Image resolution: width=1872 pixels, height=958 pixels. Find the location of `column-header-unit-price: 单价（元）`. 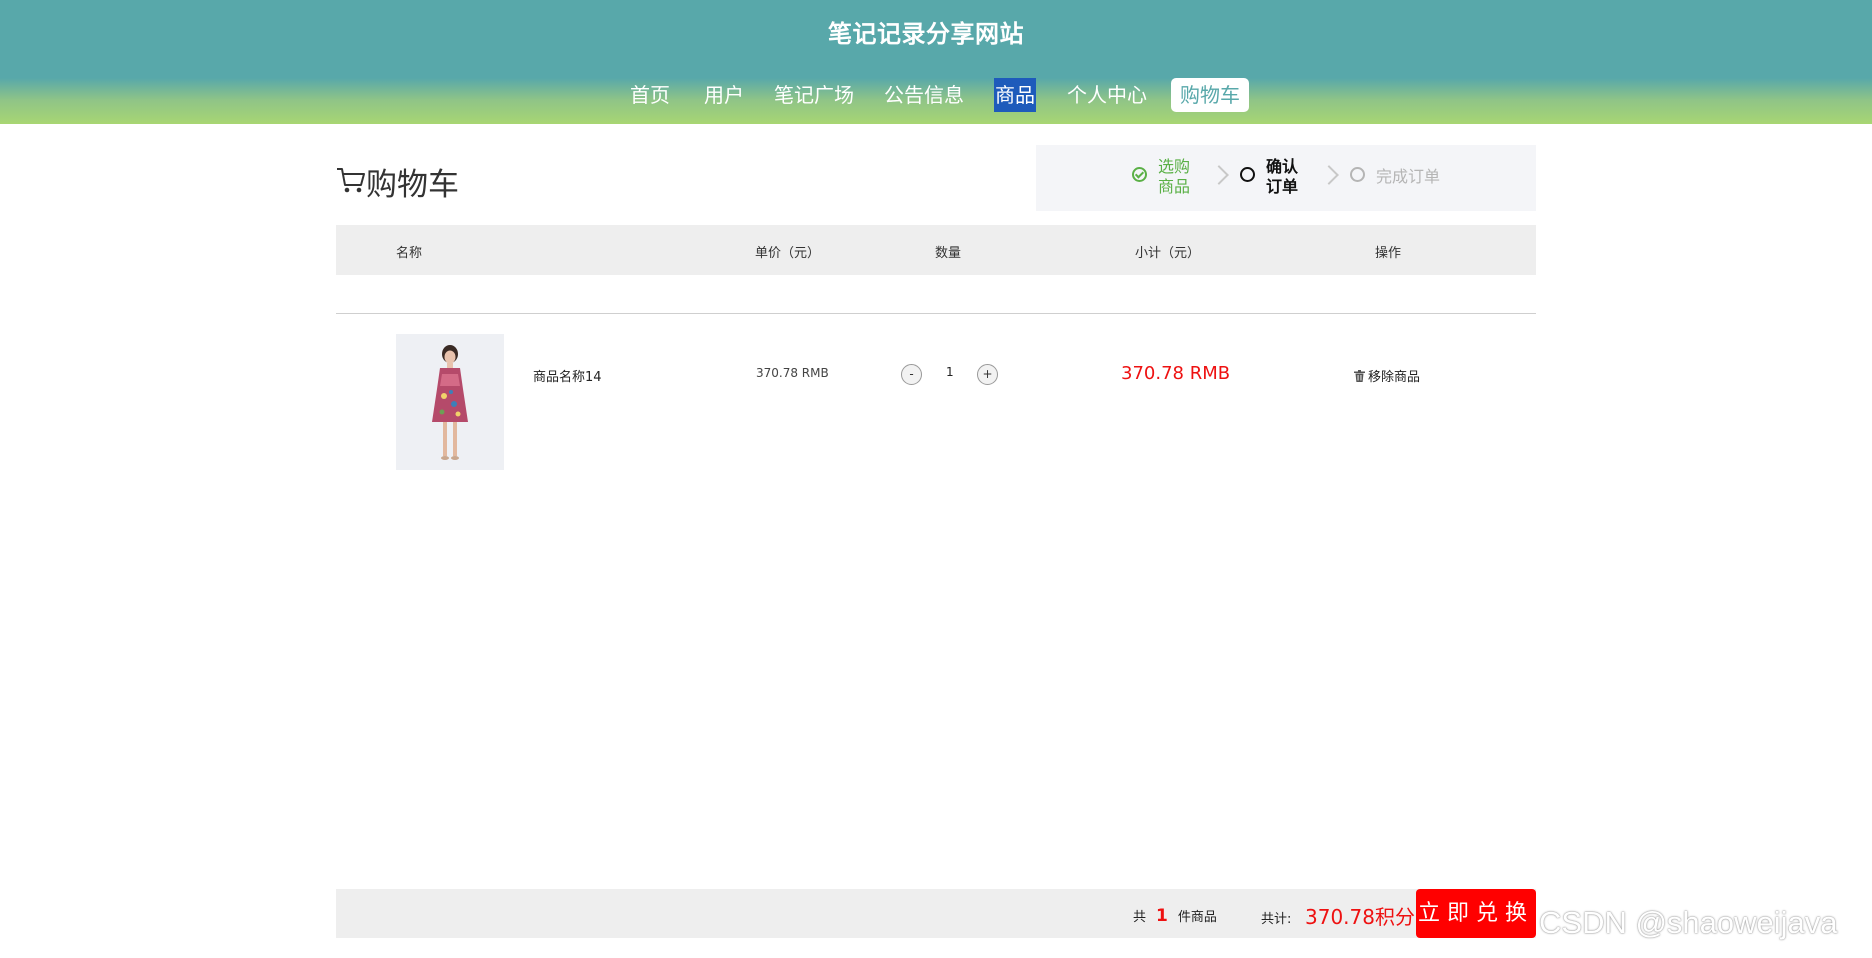

column-header-unit-price: 单价（元） is located at coordinates (788, 253).